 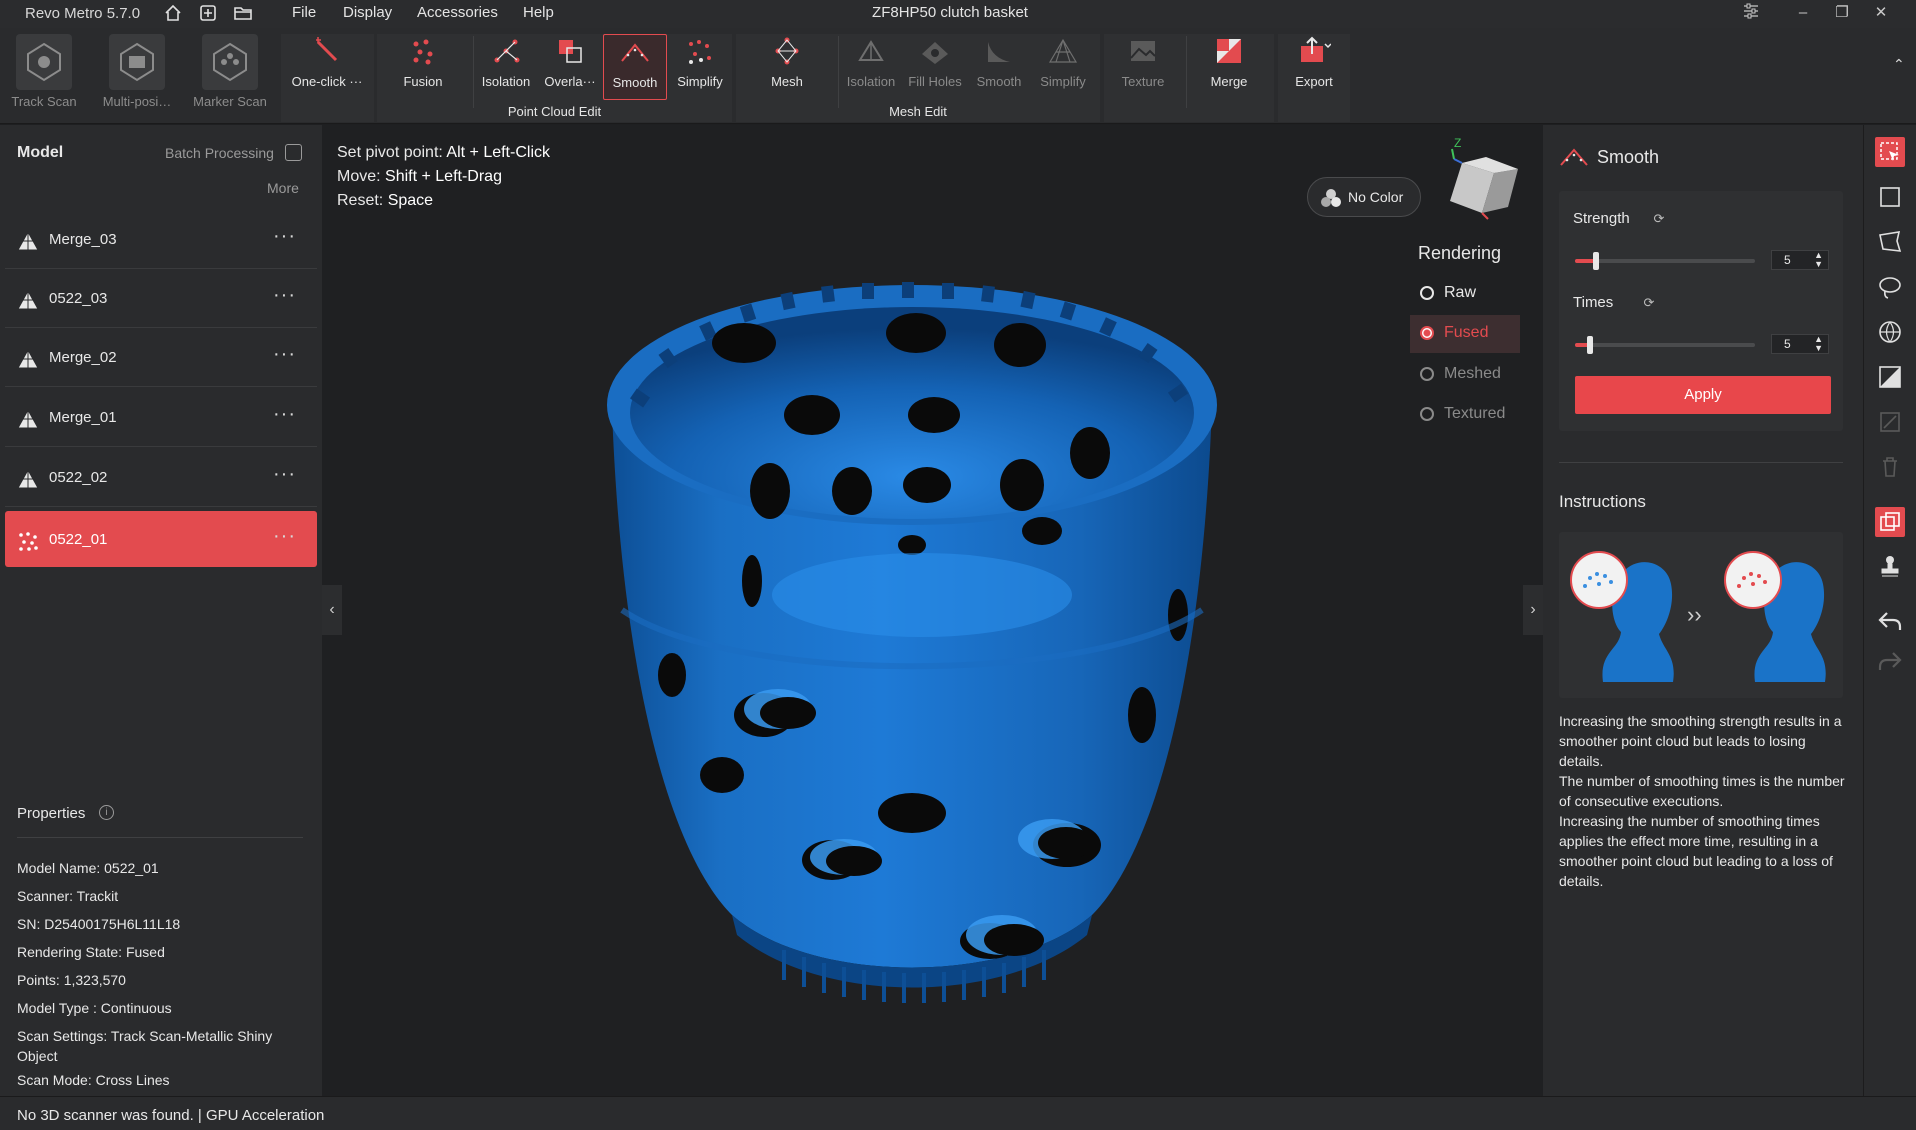 I want to click on model-name: 0522_01, so click(x=78, y=539).